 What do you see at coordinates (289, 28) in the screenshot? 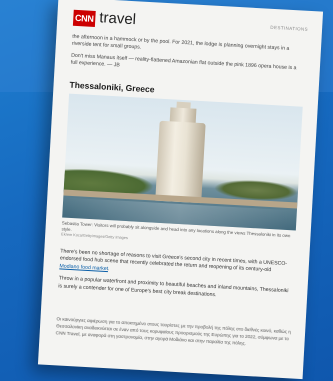
I see `section-tag: DESTINATIONS` at bounding box center [289, 28].